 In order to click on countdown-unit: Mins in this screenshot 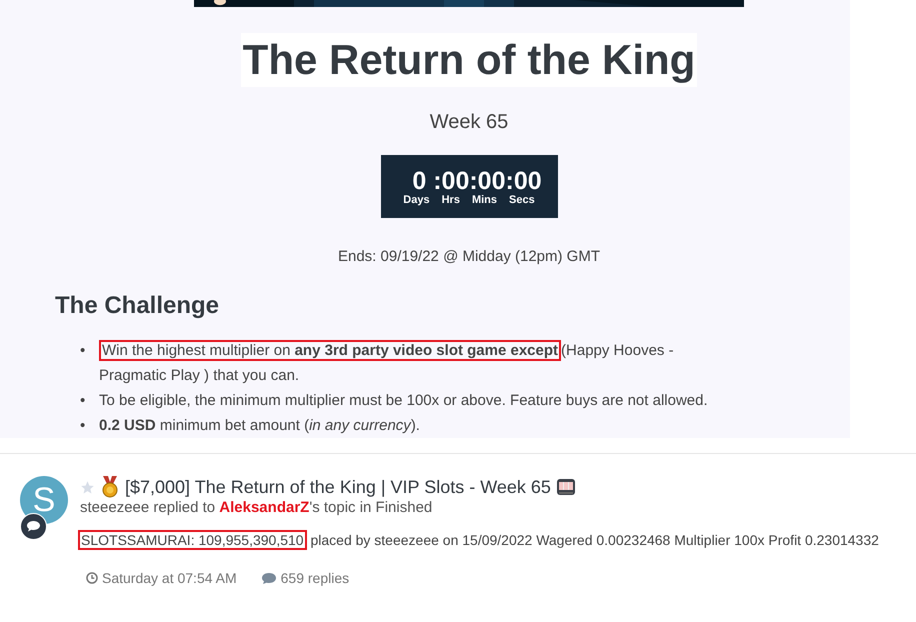, I will do `click(484, 200)`.